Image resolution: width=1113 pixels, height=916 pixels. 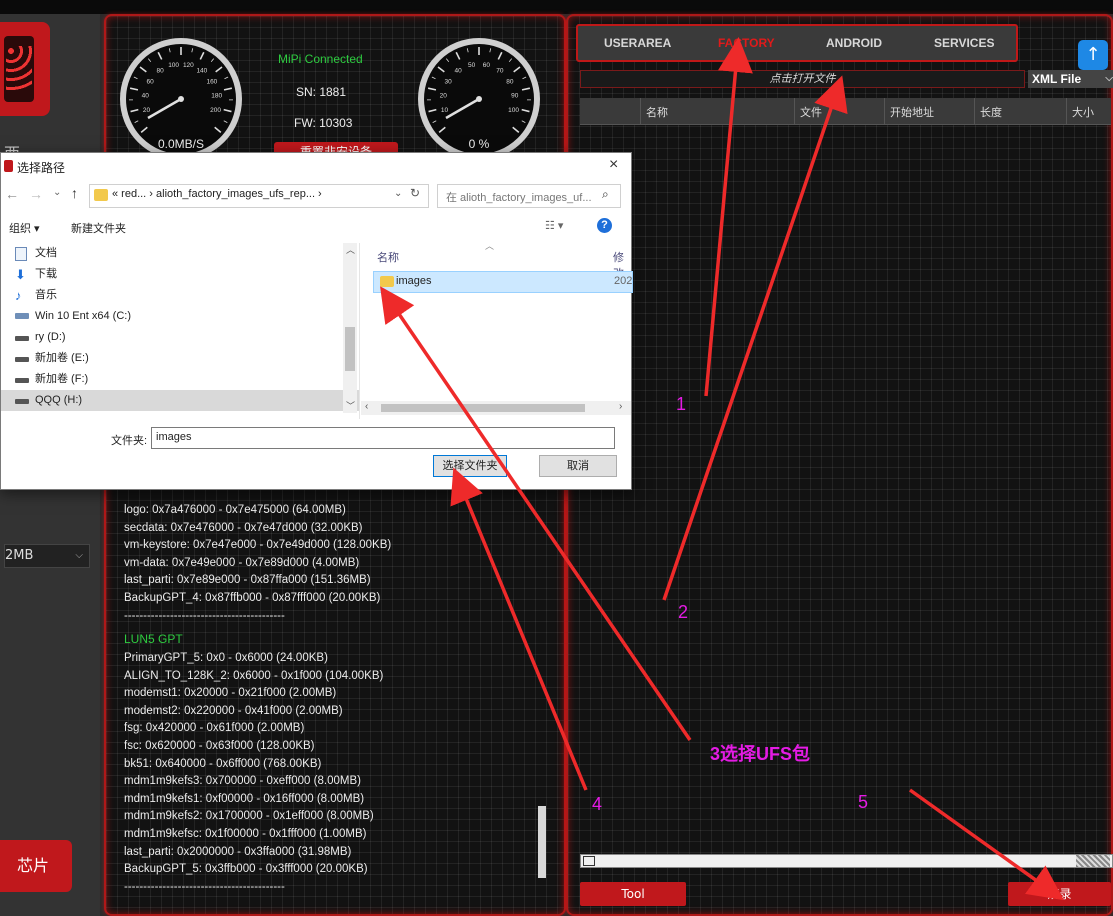 What do you see at coordinates (597, 804) in the screenshot?
I see `annotation-4: 4` at bounding box center [597, 804].